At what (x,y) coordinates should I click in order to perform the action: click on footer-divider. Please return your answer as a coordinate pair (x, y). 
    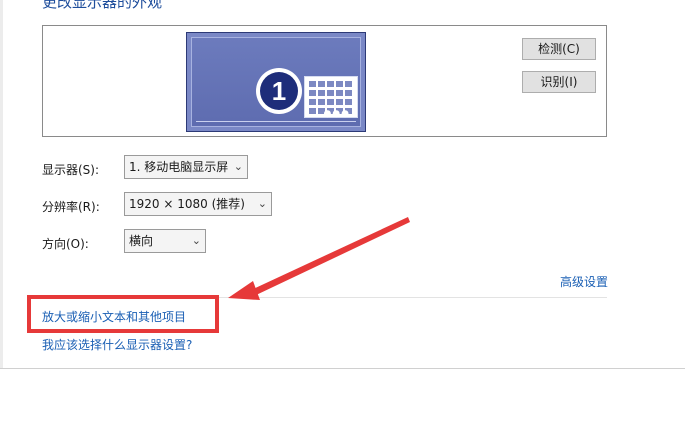
    Looking at the image, I should click on (342, 368).